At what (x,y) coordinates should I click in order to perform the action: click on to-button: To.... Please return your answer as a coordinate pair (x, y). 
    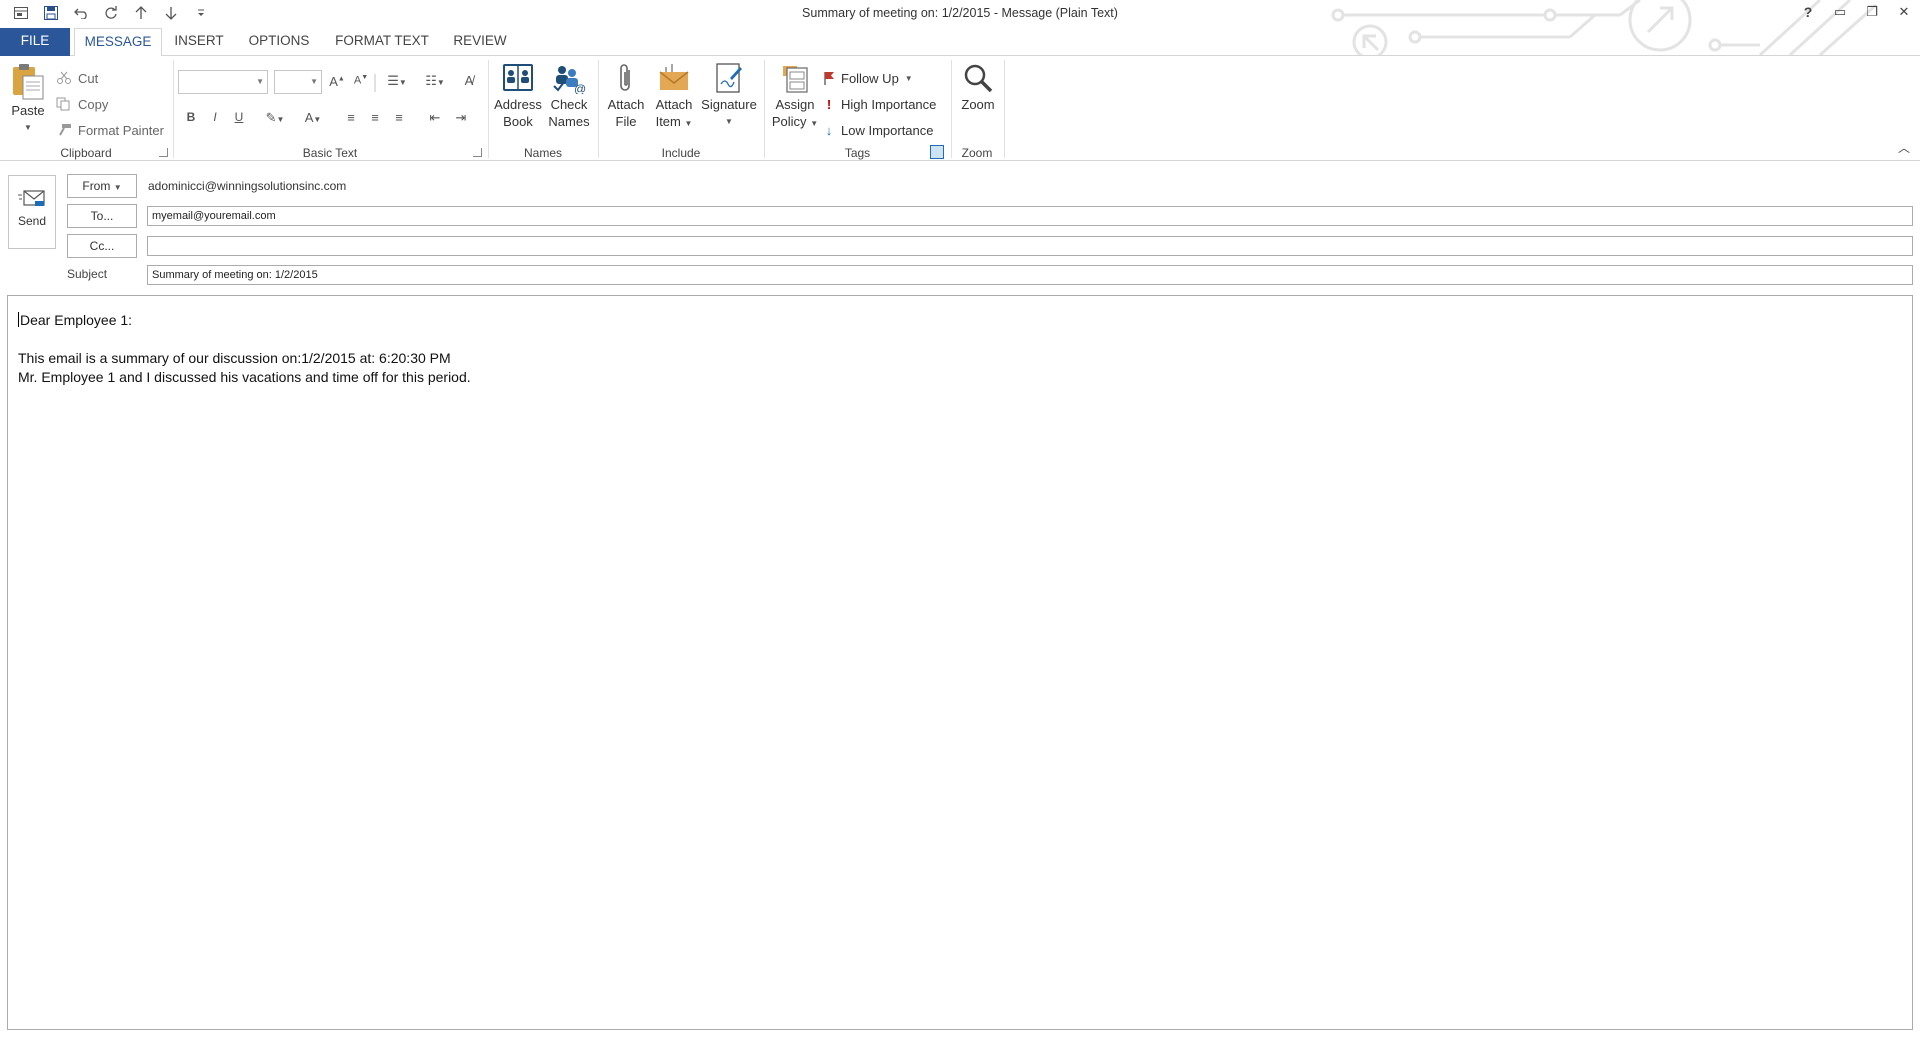
    Looking at the image, I should click on (102, 216).